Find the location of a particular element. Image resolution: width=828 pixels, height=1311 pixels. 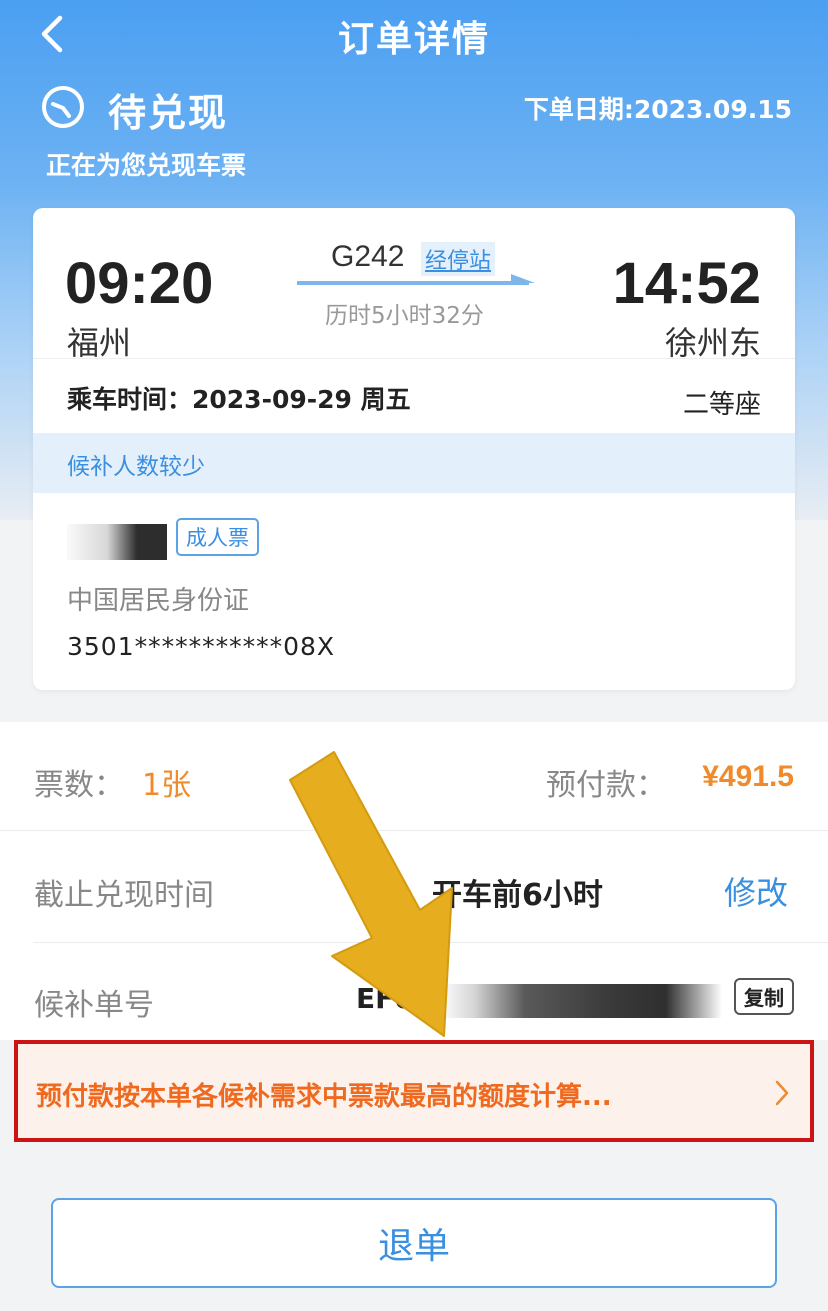

seat-class: 二等座 is located at coordinates (721, 405).